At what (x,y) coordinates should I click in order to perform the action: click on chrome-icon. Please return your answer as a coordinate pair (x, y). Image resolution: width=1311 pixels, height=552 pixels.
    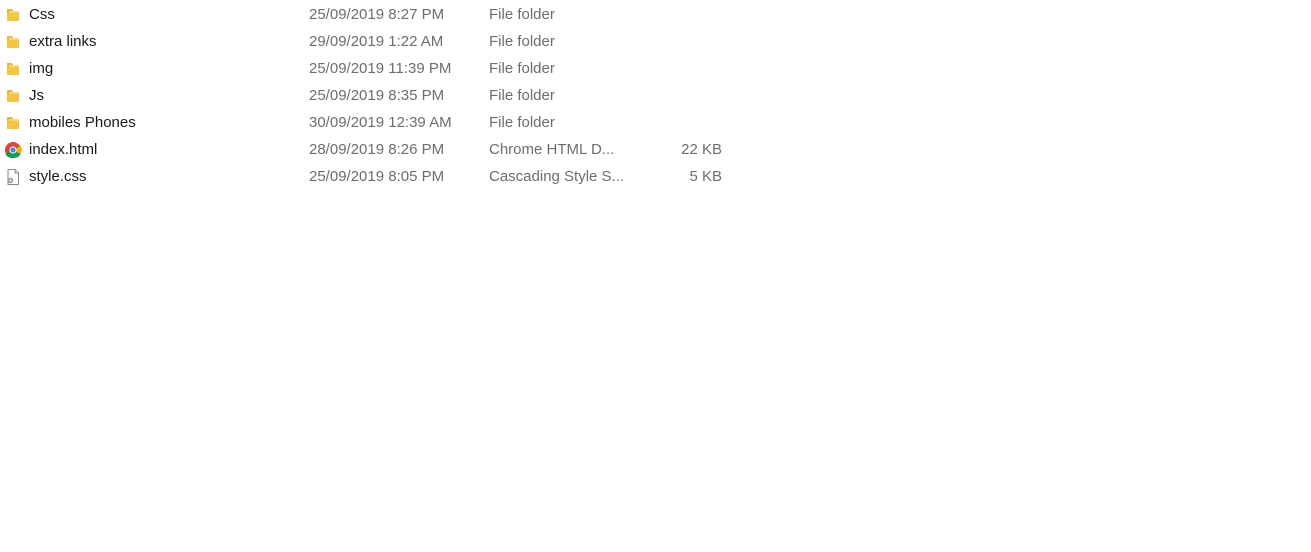
    Looking at the image, I should click on (13, 150).